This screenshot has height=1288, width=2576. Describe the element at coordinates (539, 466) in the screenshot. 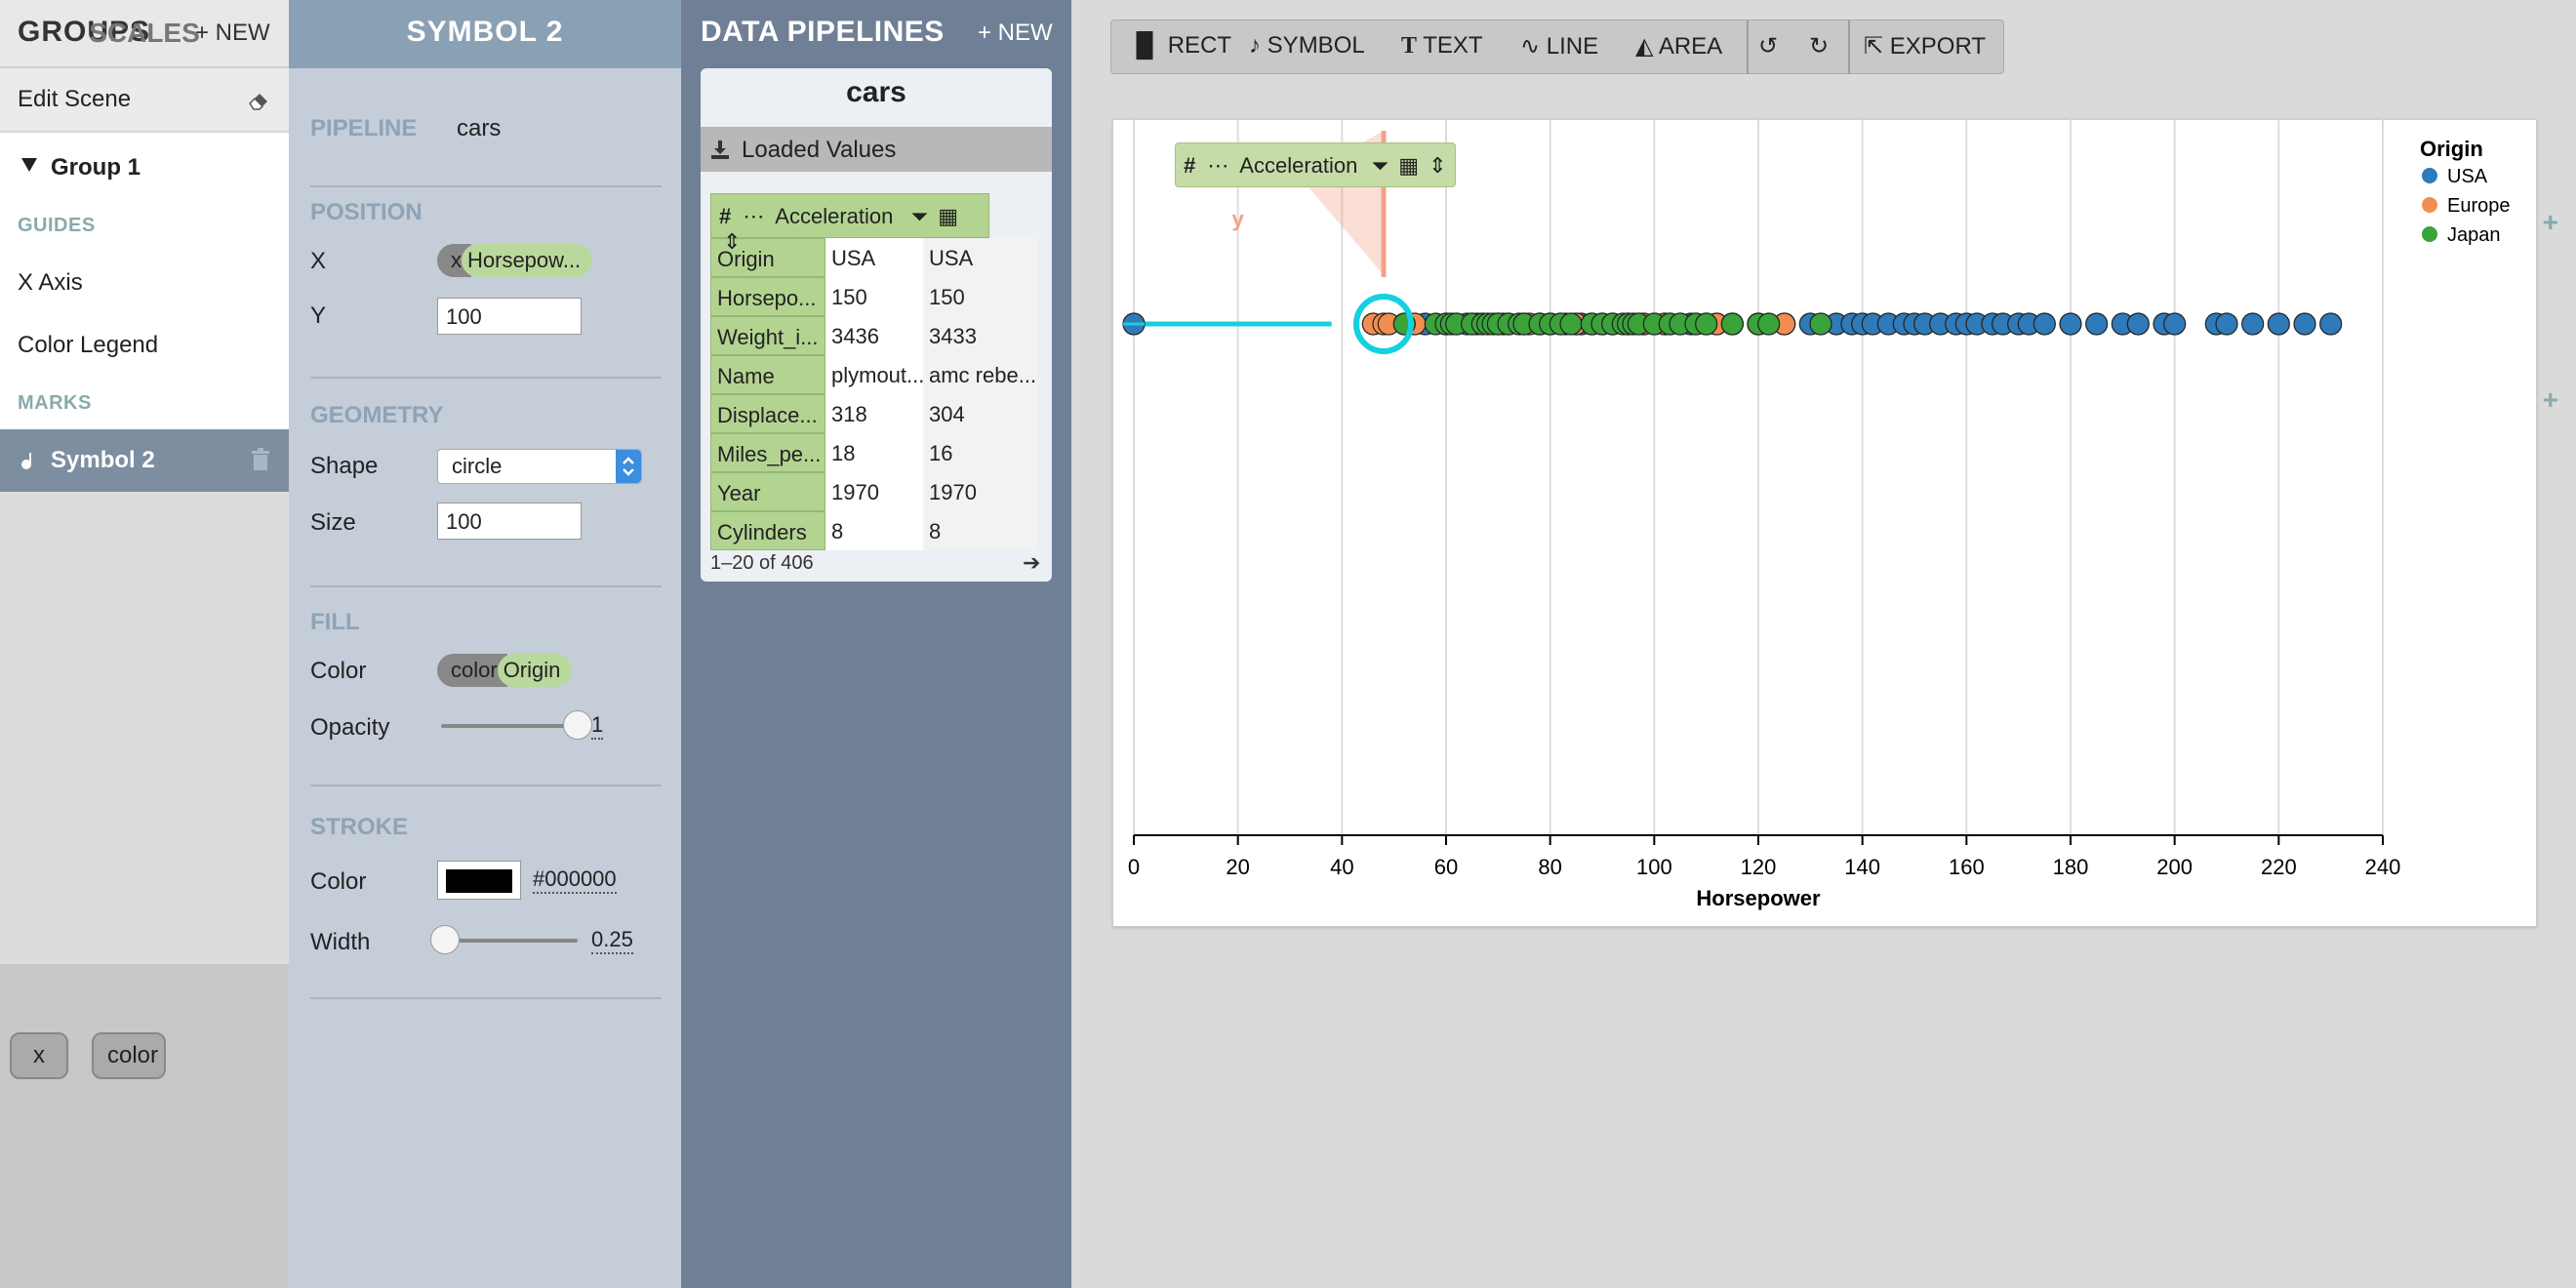

I see `shape-select: circle` at that location.